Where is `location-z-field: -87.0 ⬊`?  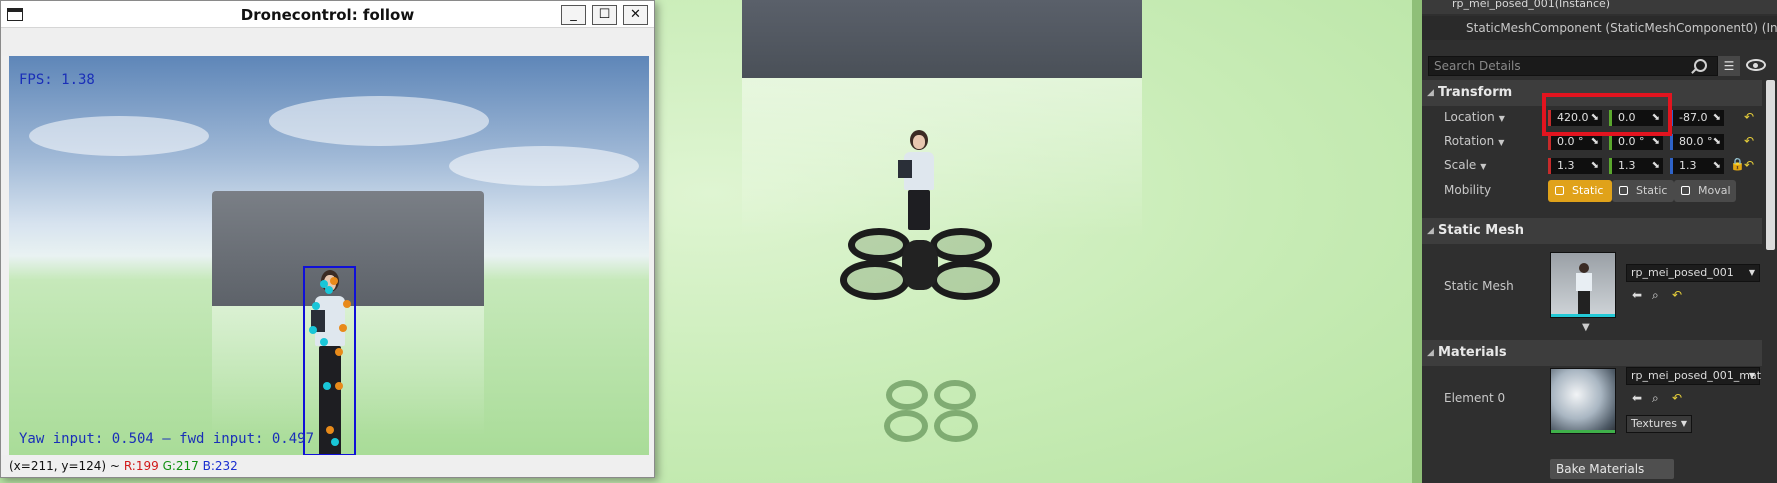 location-z-field: -87.0 ⬊ is located at coordinates (1697, 118).